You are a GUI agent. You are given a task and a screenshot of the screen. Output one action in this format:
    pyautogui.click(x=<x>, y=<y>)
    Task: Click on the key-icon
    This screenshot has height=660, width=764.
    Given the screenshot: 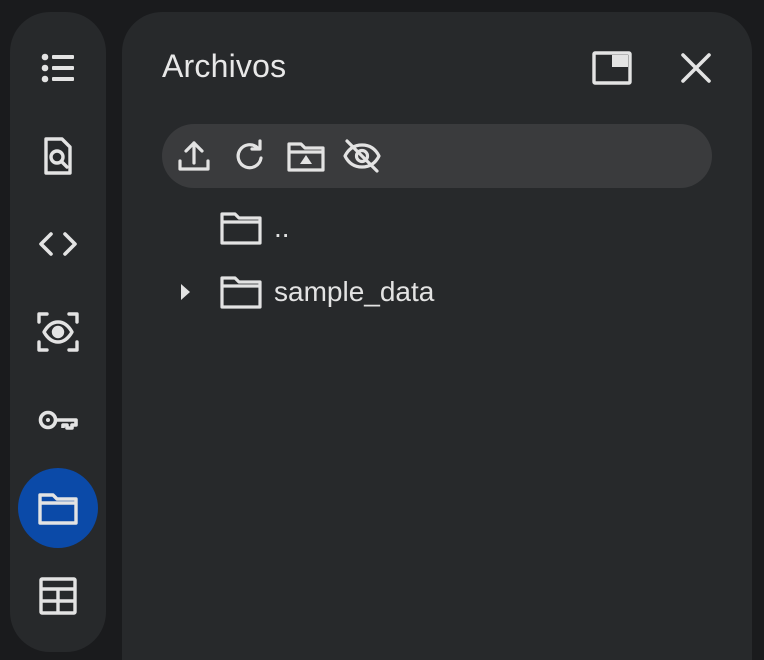 What is the action you would take?
    pyautogui.click(x=58, y=420)
    